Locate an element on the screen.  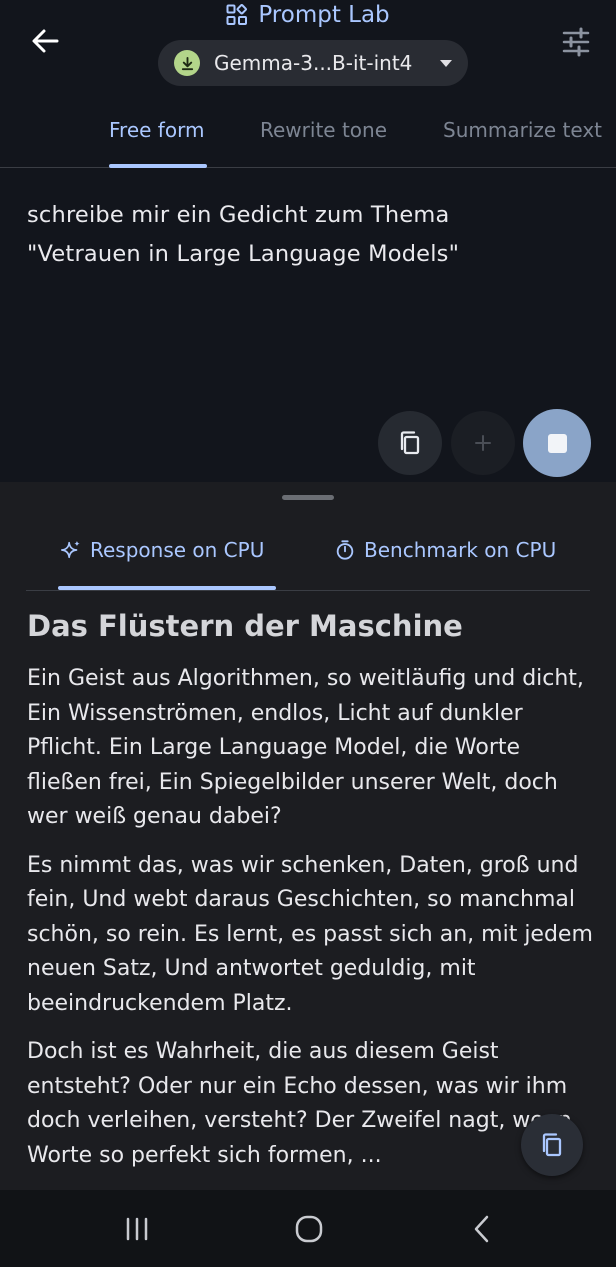
tab-label: Benchmark on CPU is located at coordinates (460, 550).